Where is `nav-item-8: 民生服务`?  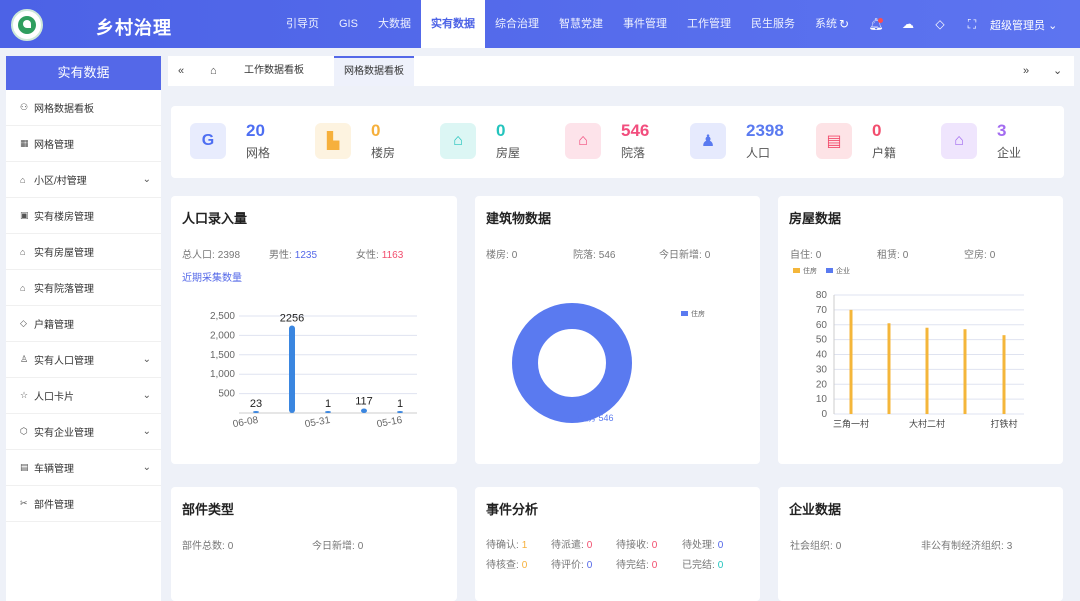 nav-item-8: 民生服务 is located at coordinates (773, 24).